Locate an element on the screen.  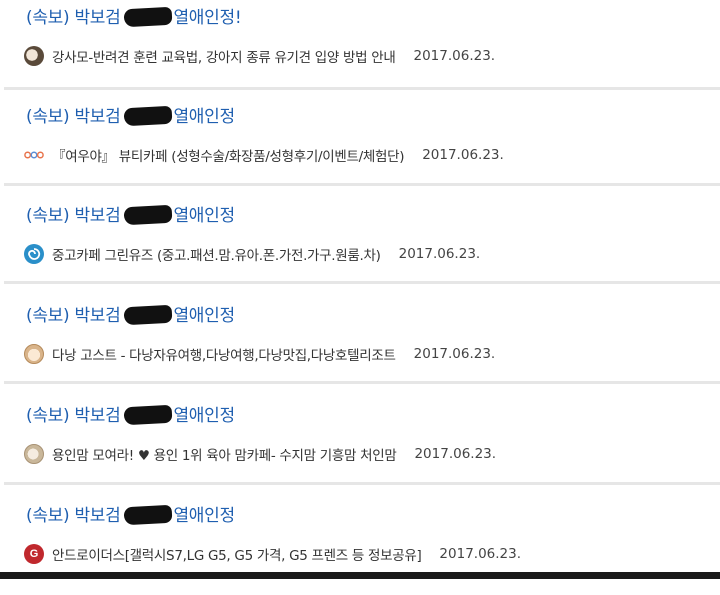
swirl-icon is located at coordinates (34, 254).